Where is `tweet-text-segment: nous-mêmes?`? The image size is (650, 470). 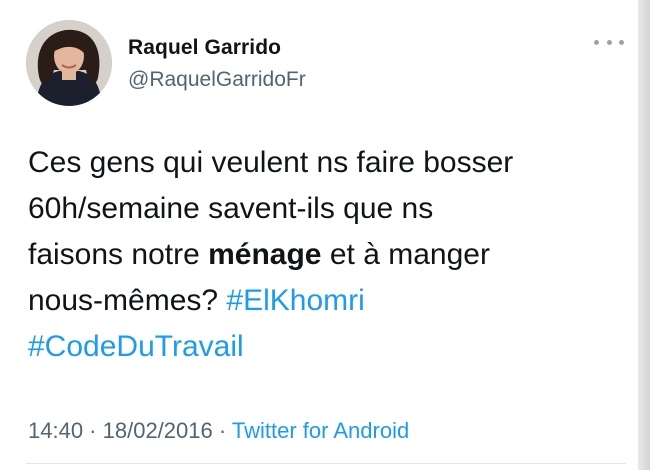 tweet-text-segment: nous-mêmes? is located at coordinates (127, 300).